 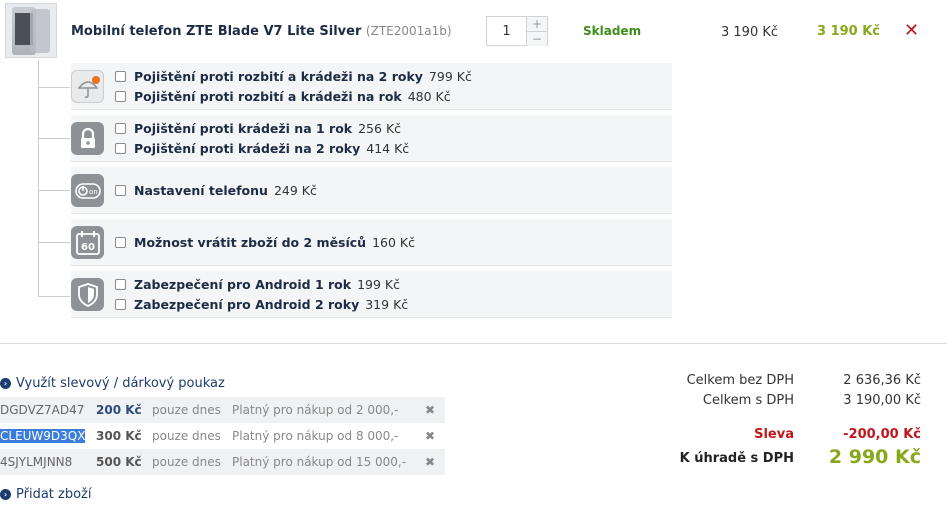 What do you see at coordinates (774, 434) in the screenshot?
I see `discount-label: Sleva` at bounding box center [774, 434].